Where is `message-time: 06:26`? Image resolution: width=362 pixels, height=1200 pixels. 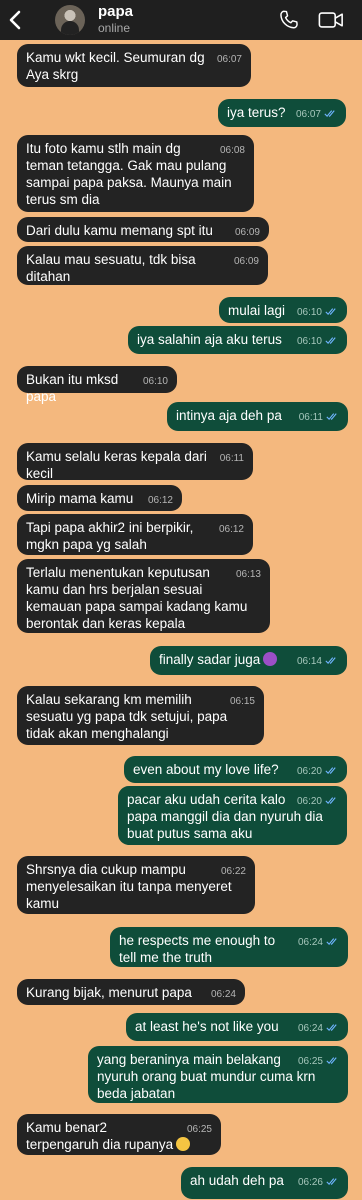
message-time: 06:26 is located at coordinates (310, 1182).